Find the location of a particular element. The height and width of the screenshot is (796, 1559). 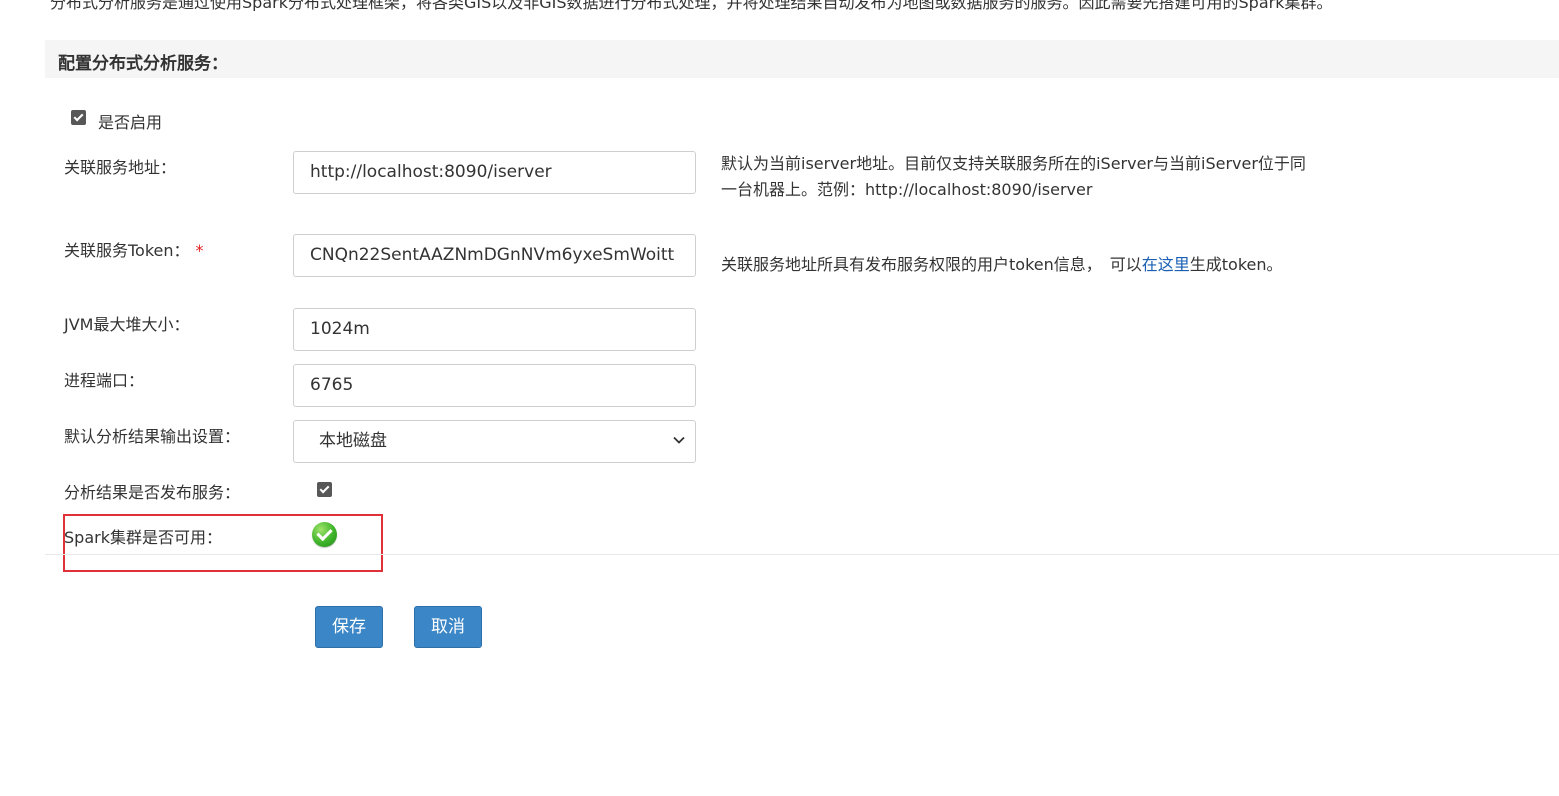

section-header: 配置分布式分析服务： is located at coordinates (802, 59).